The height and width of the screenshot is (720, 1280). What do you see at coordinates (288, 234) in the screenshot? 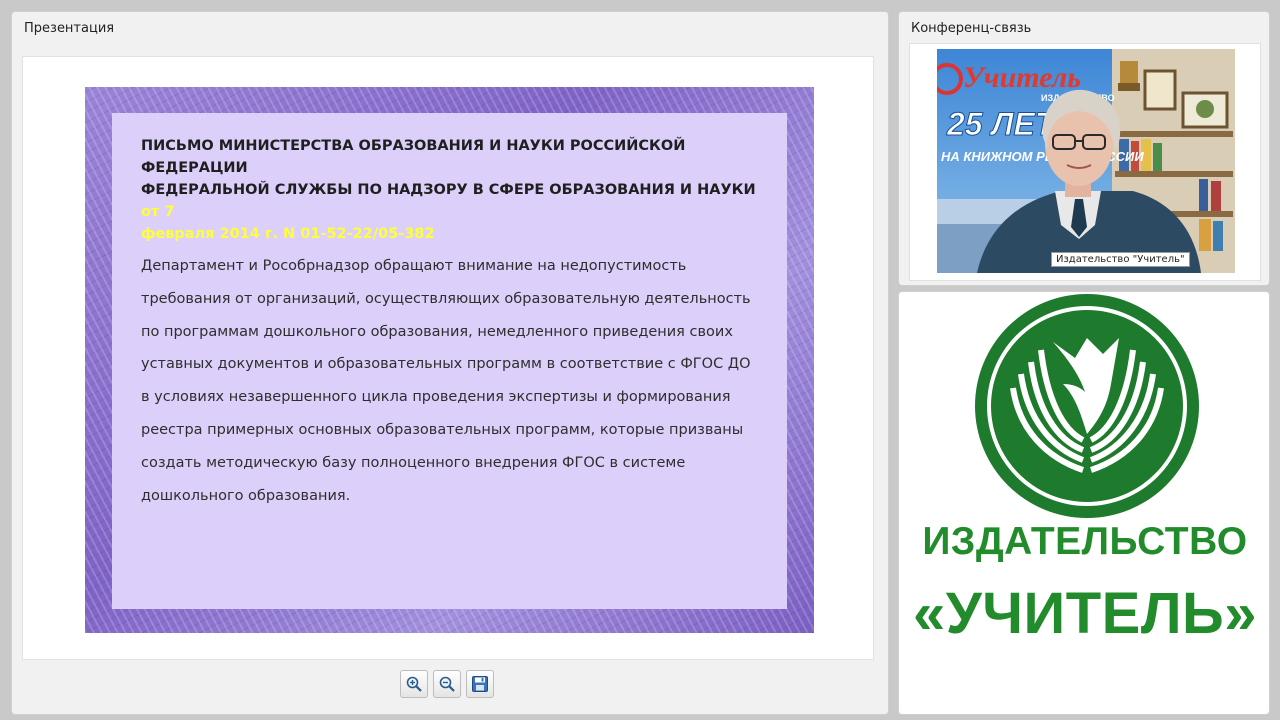
I see `slide-heading-date-line: февраля 2014 г. N 01-52-22/05-382` at bounding box center [288, 234].